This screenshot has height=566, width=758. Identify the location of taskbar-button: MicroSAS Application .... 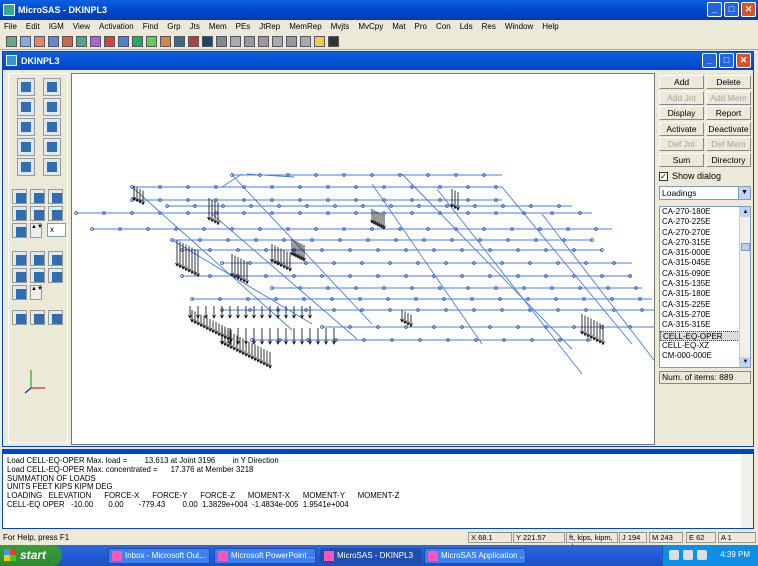
(475, 556).